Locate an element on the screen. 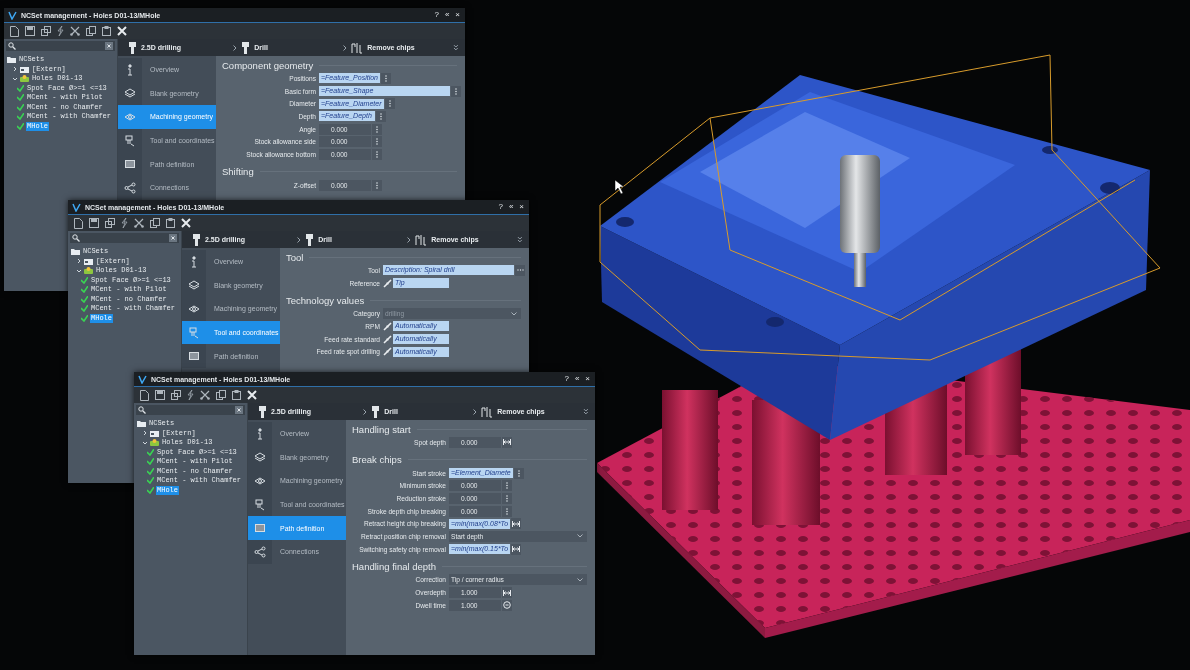 This screenshot has width=1190, height=670. timer-icon is located at coordinates (507, 605).